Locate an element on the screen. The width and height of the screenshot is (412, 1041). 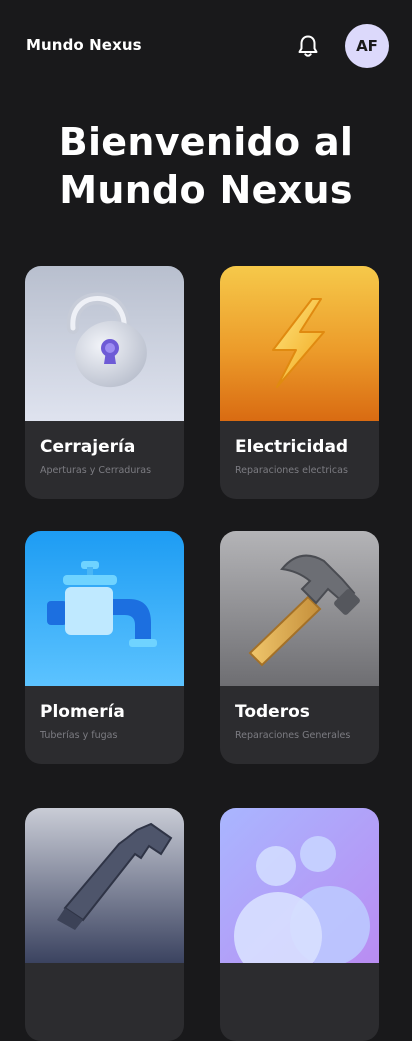
avatar: AF is located at coordinates (367, 46).